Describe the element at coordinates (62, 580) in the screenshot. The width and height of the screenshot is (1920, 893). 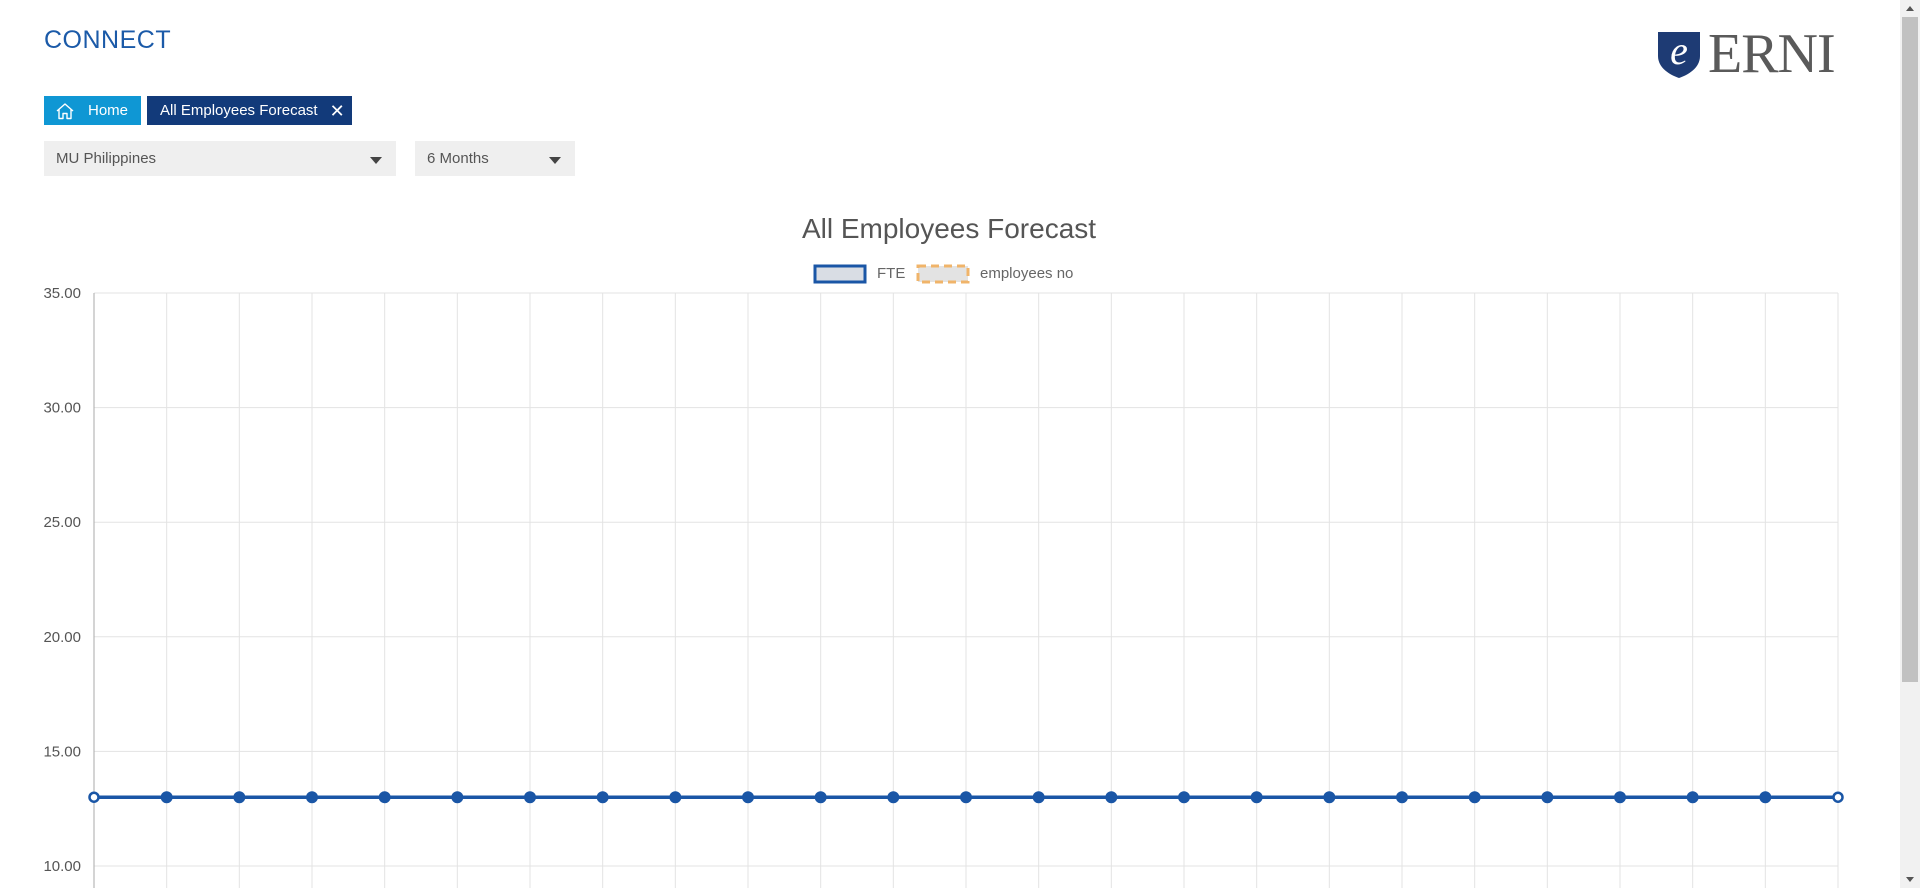
I see `y-axis-ticks: 35.00 30.00 25.00 20.00 15.00 10.00` at that location.